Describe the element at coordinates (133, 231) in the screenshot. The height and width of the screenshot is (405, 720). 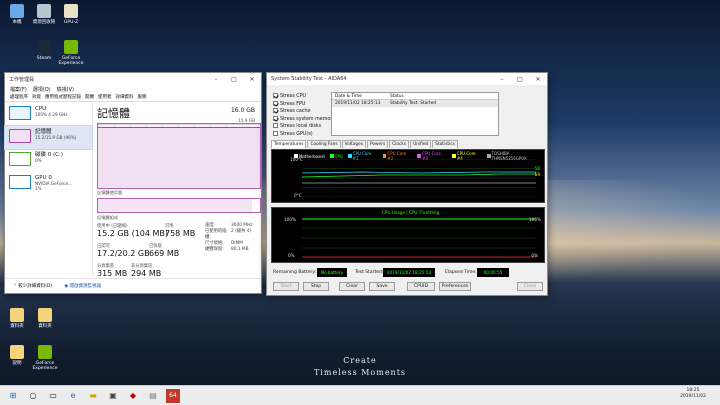
I see `stat-in-use: 使用中 (已壓縮) 15.2 GB (104 MB)` at that location.